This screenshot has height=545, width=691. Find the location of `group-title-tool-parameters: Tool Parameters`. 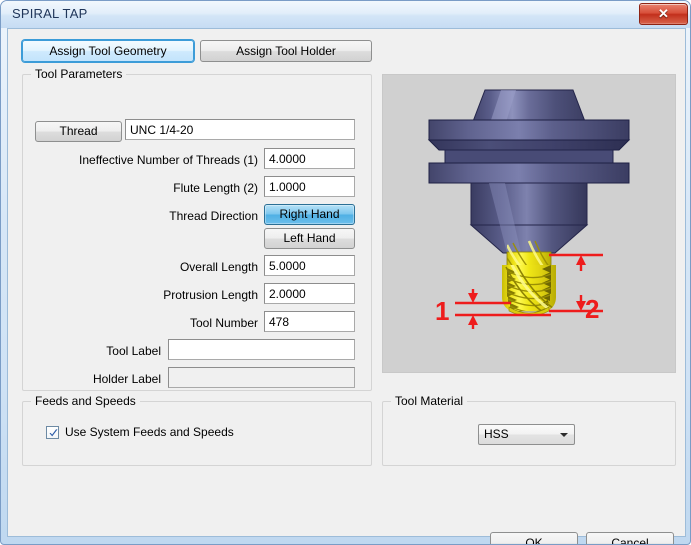

group-title-tool-parameters: Tool Parameters is located at coordinates (79, 74).